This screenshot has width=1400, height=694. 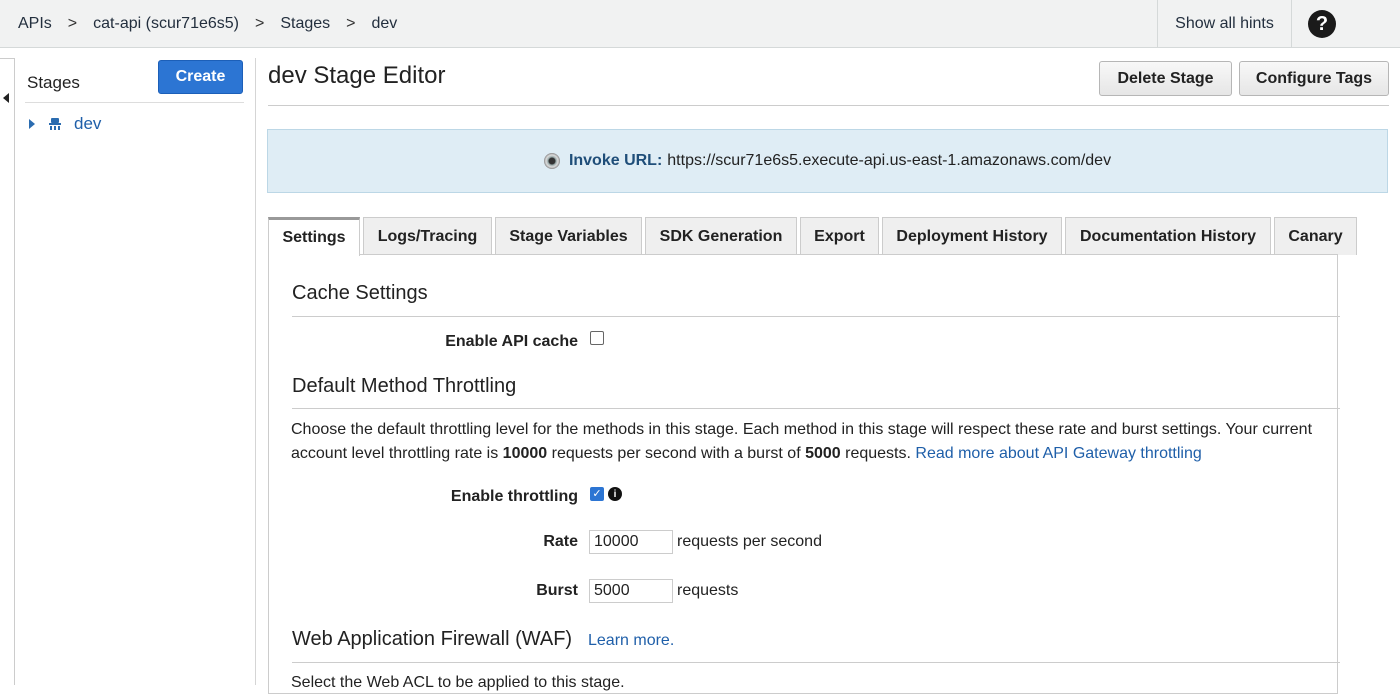 What do you see at coordinates (357, 75) in the screenshot?
I see `page-title: dev Stage Editor` at bounding box center [357, 75].